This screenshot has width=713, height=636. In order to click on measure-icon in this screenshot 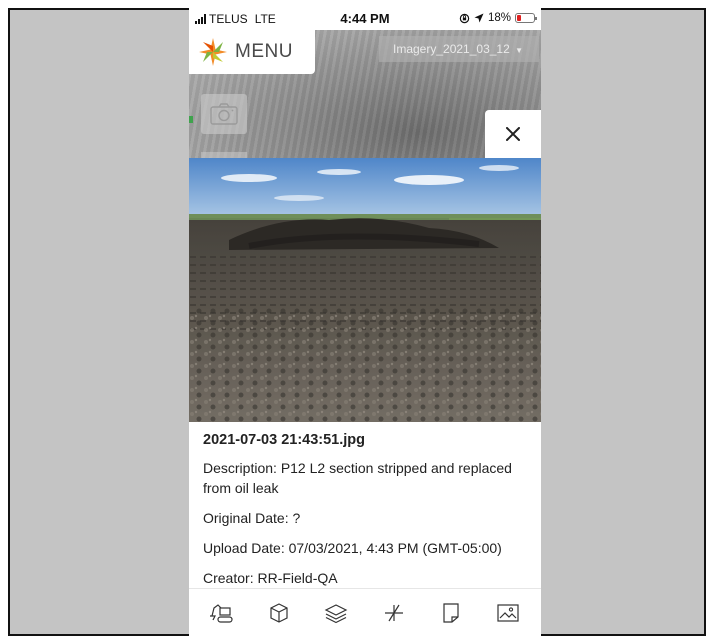, I will do `click(393, 612)`.